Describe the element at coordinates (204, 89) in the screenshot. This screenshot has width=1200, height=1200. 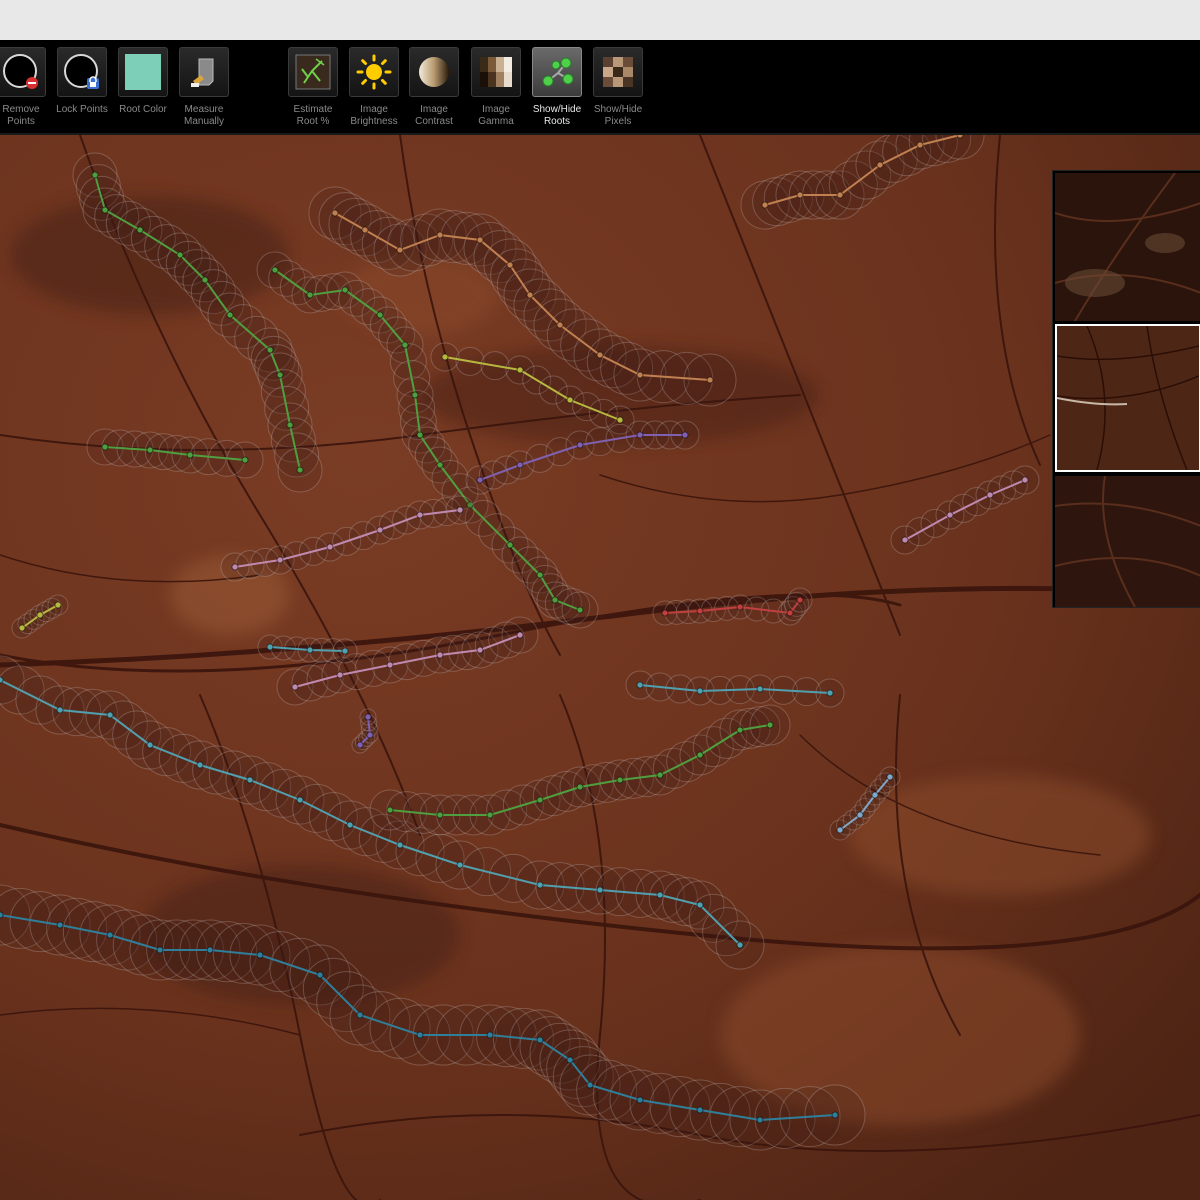
I see `measure-manually-tool: Measure Manually` at that location.